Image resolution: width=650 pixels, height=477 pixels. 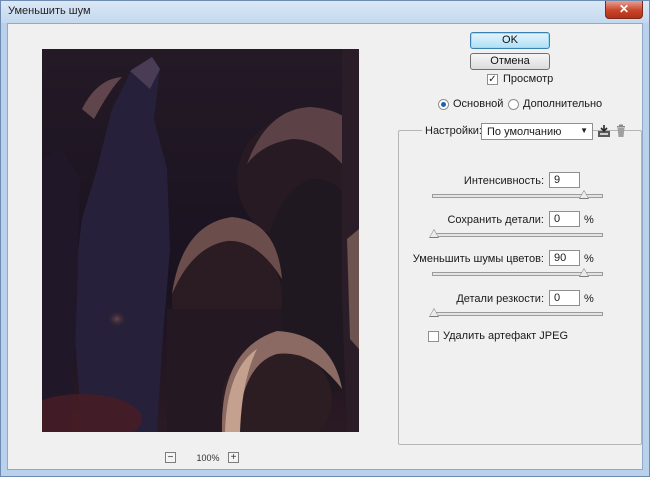 I want to click on title-bar: Уменьшить шум ✕, so click(x=325, y=12).